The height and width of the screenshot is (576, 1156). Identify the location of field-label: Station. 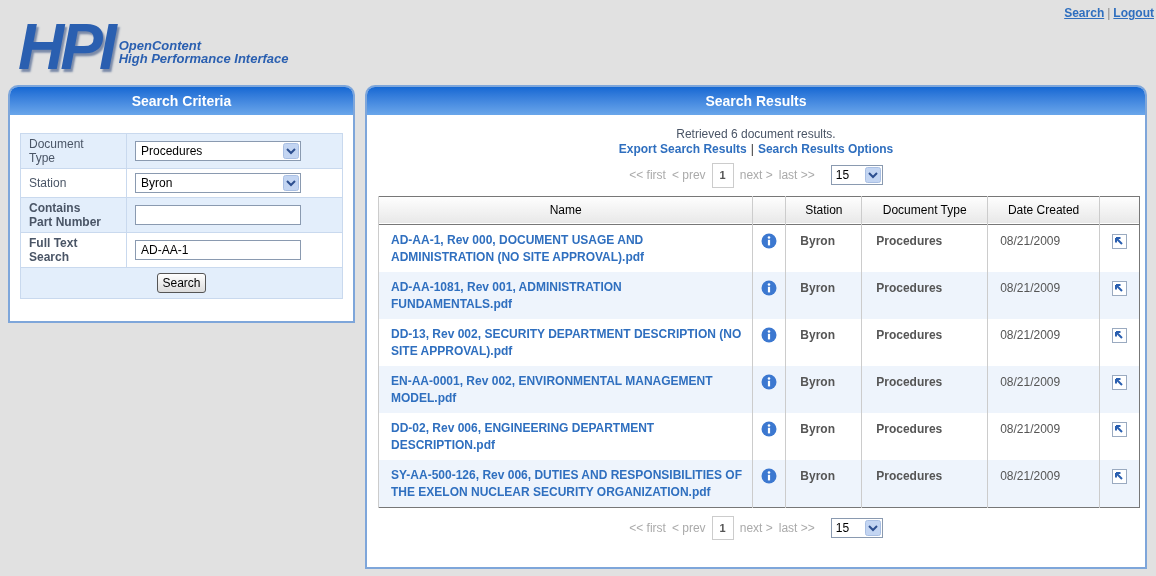
(48, 183).